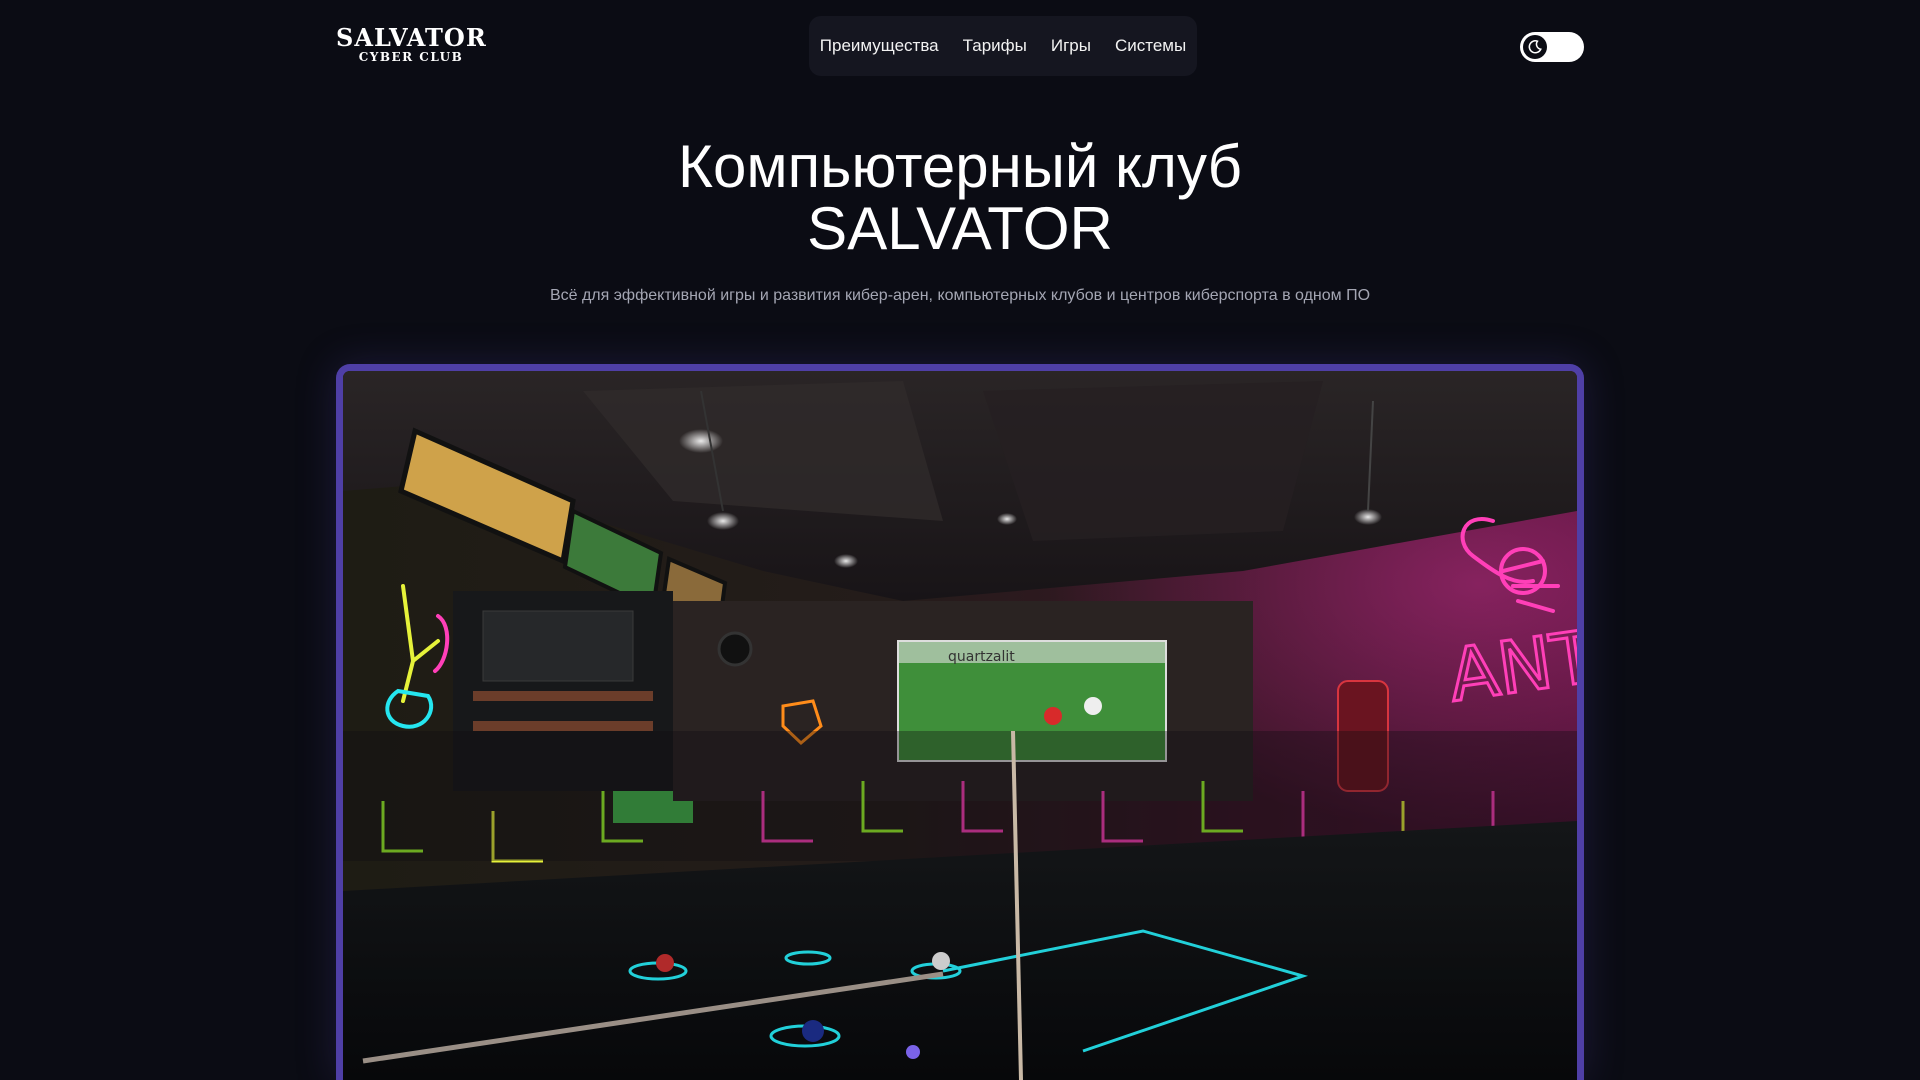 The width and height of the screenshot is (1920, 1080). What do you see at coordinates (1552, 47) in the screenshot?
I see `theme-toggle` at bounding box center [1552, 47].